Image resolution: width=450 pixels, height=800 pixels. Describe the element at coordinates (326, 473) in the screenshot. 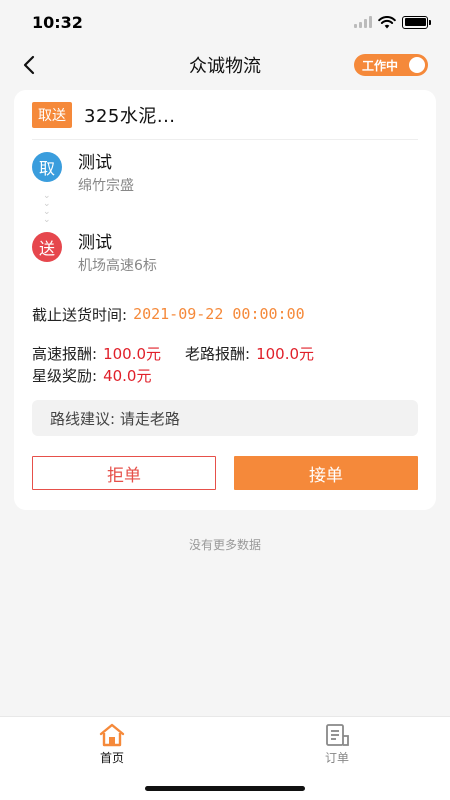

I see `accept-button: 接单` at that location.